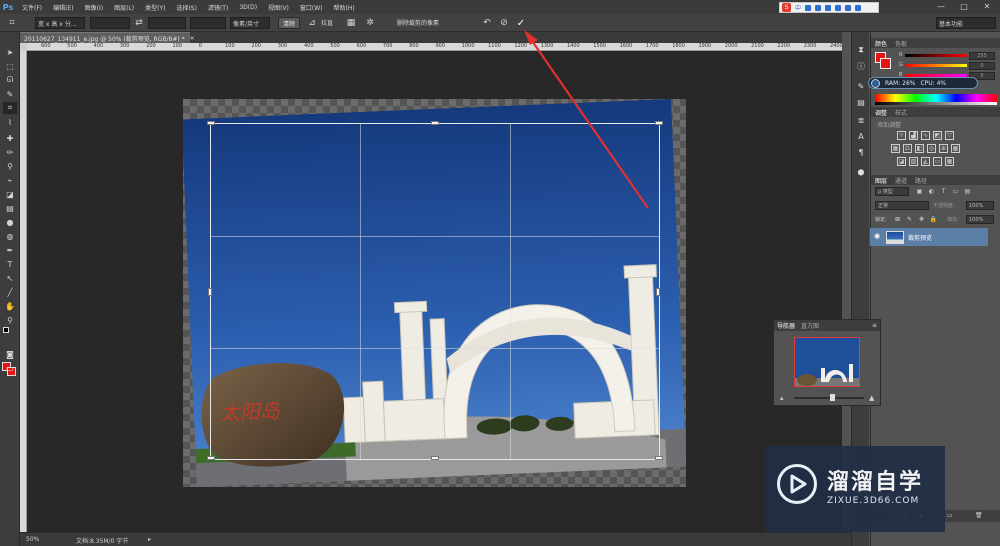 This screenshot has width=1000, height=546. Describe the element at coordinates (909, 219) in the screenshot. I see `lock-pixels-icon: ✎` at that location.